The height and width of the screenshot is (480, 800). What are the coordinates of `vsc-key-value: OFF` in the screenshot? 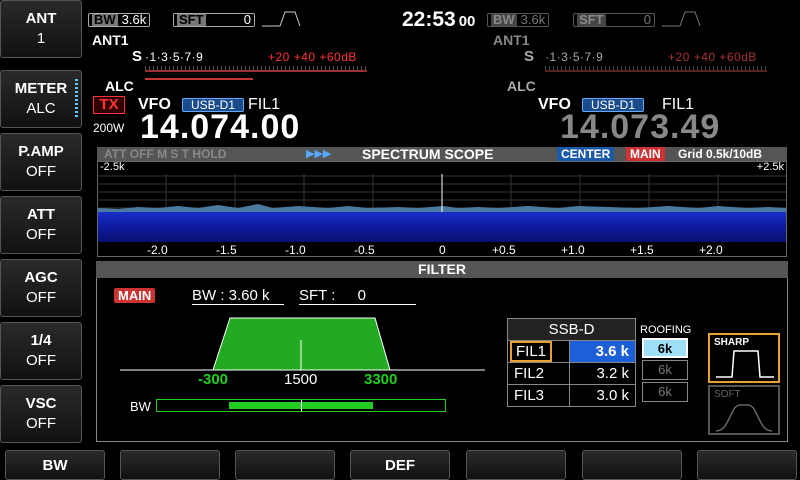 It's located at (41, 423).